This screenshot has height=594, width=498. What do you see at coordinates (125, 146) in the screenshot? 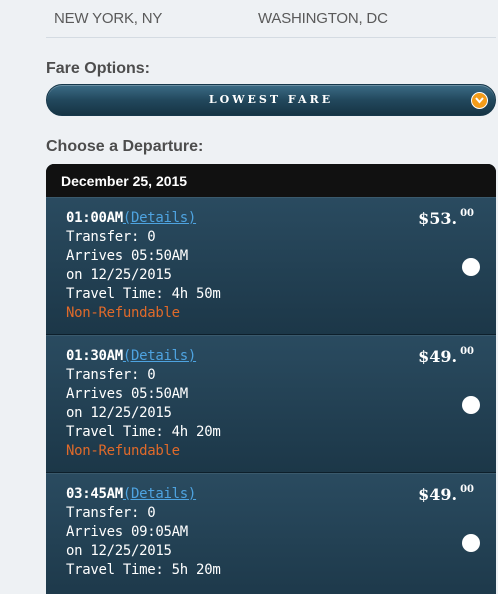
I see `choose-departure-label: Choose a Departure:` at bounding box center [125, 146].